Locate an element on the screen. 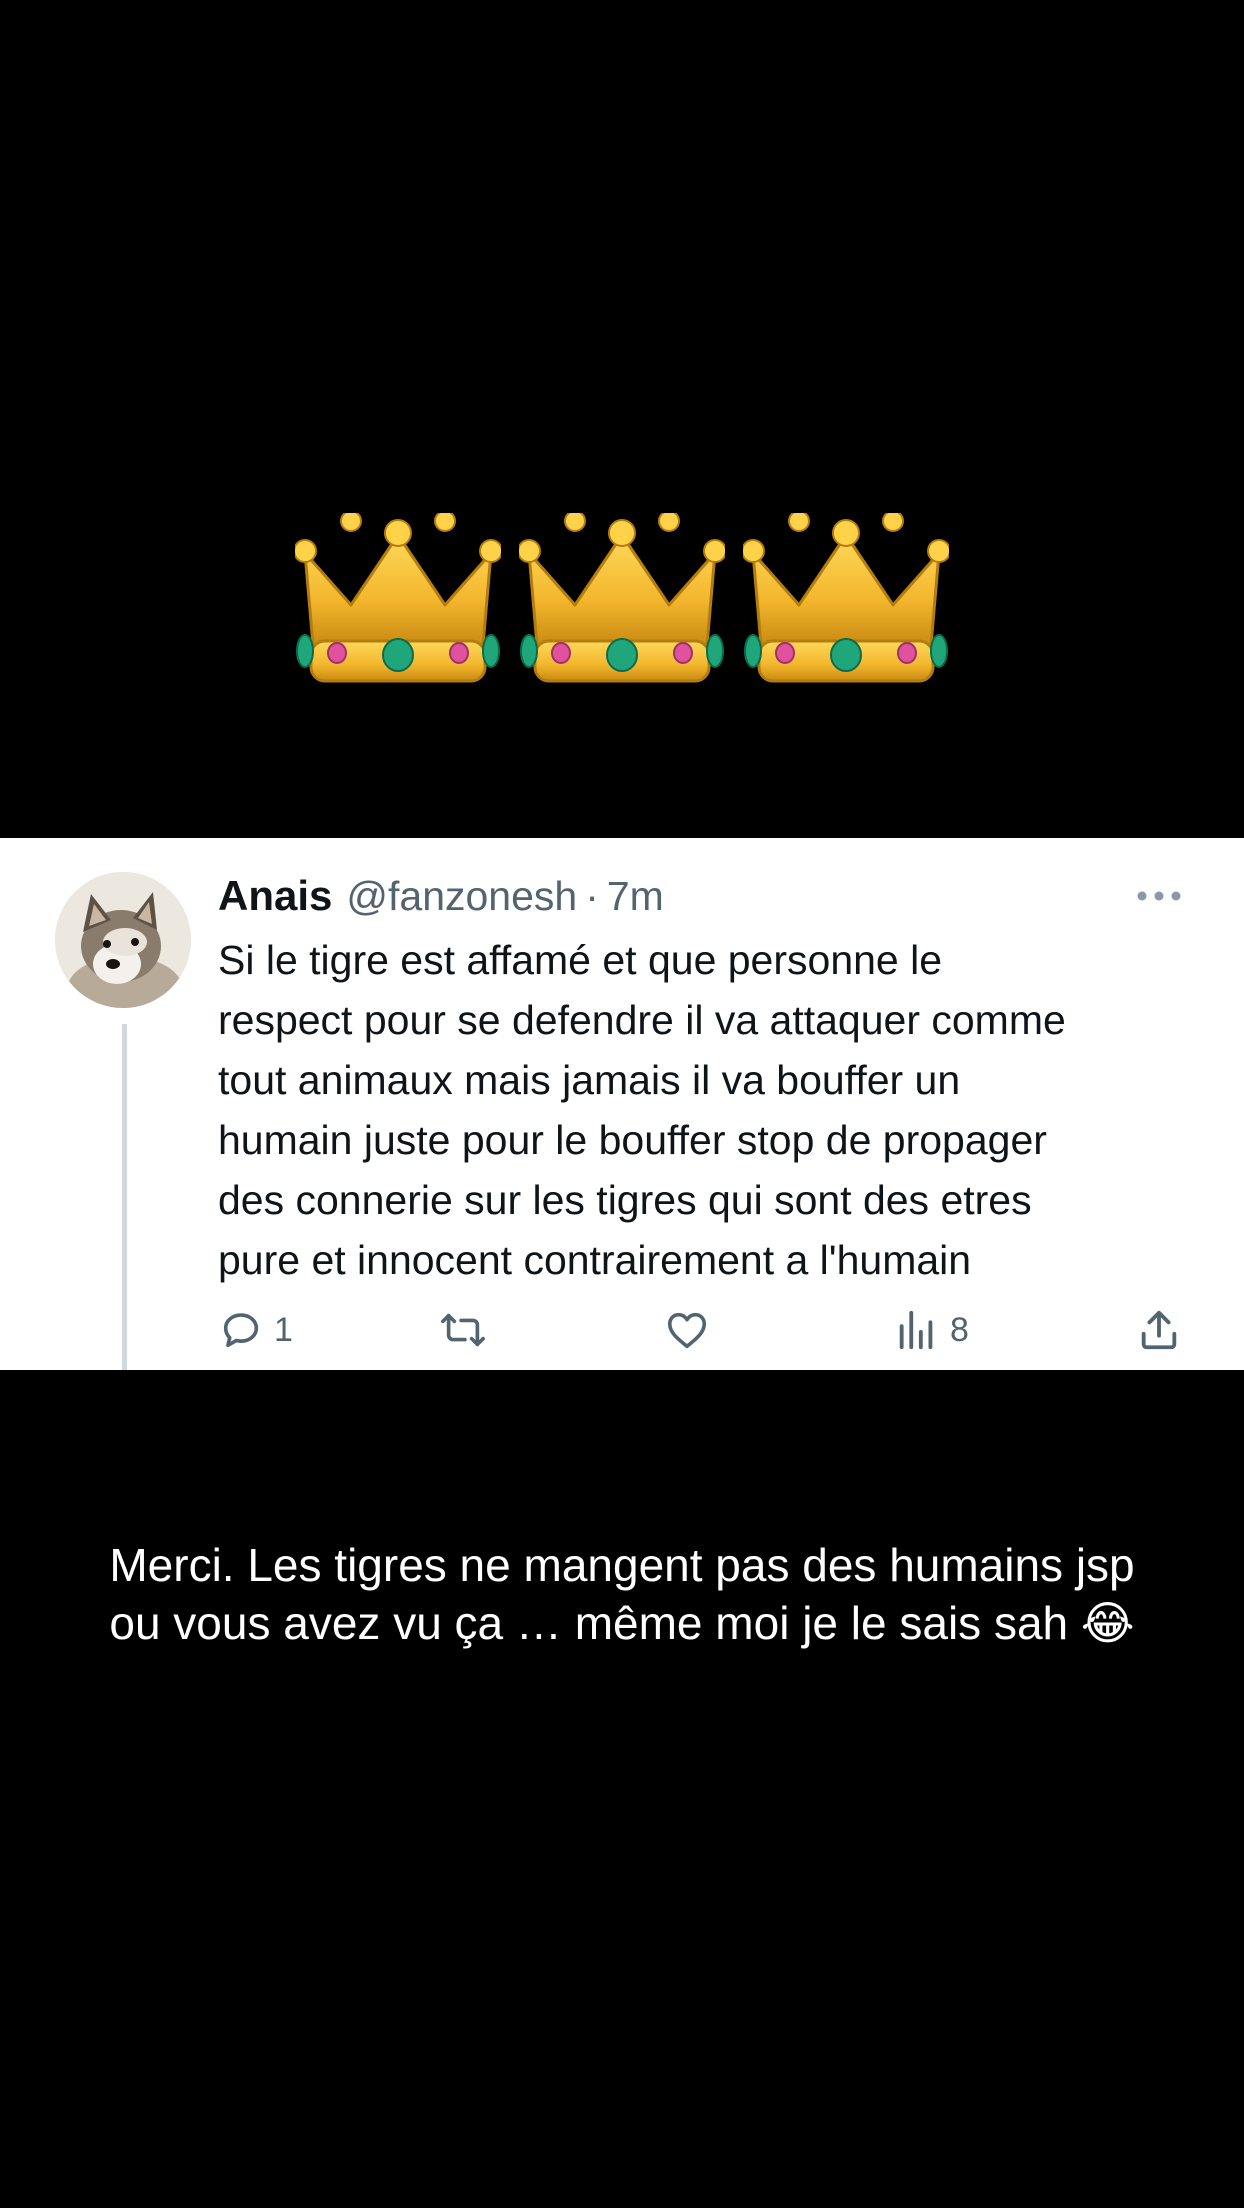  retweet-button is located at coordinates (468, 1330).